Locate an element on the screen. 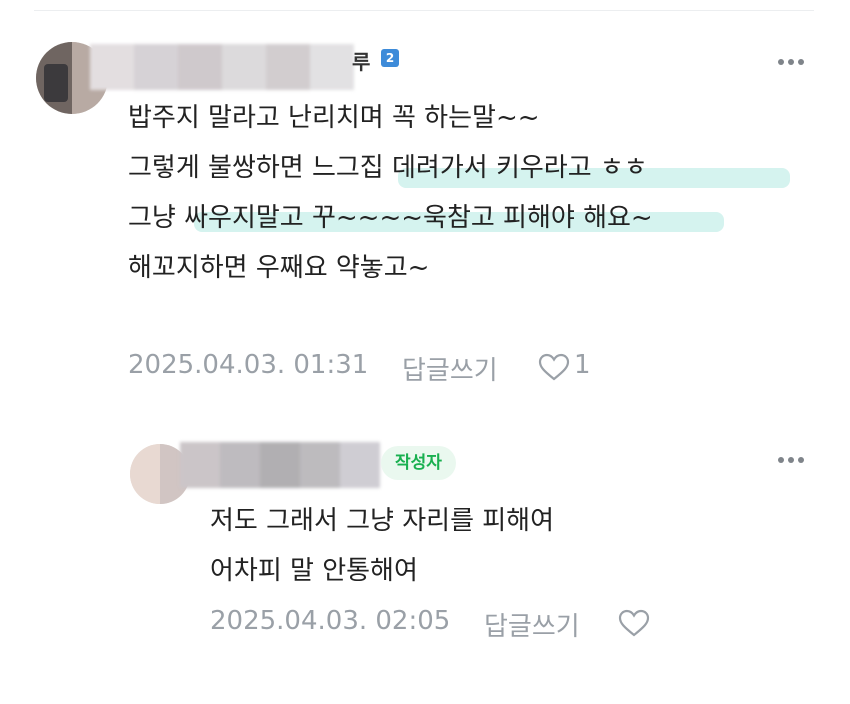 Image resolution: width=850 pixels, height=704 pixels. author-name-suffix: 루 is located at coordinates (361, 62).